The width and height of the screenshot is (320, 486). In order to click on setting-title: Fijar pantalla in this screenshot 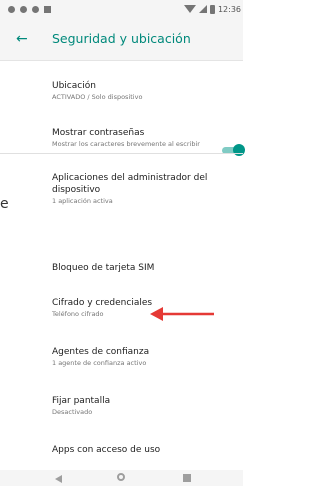, I will do `click(81, 401)`.